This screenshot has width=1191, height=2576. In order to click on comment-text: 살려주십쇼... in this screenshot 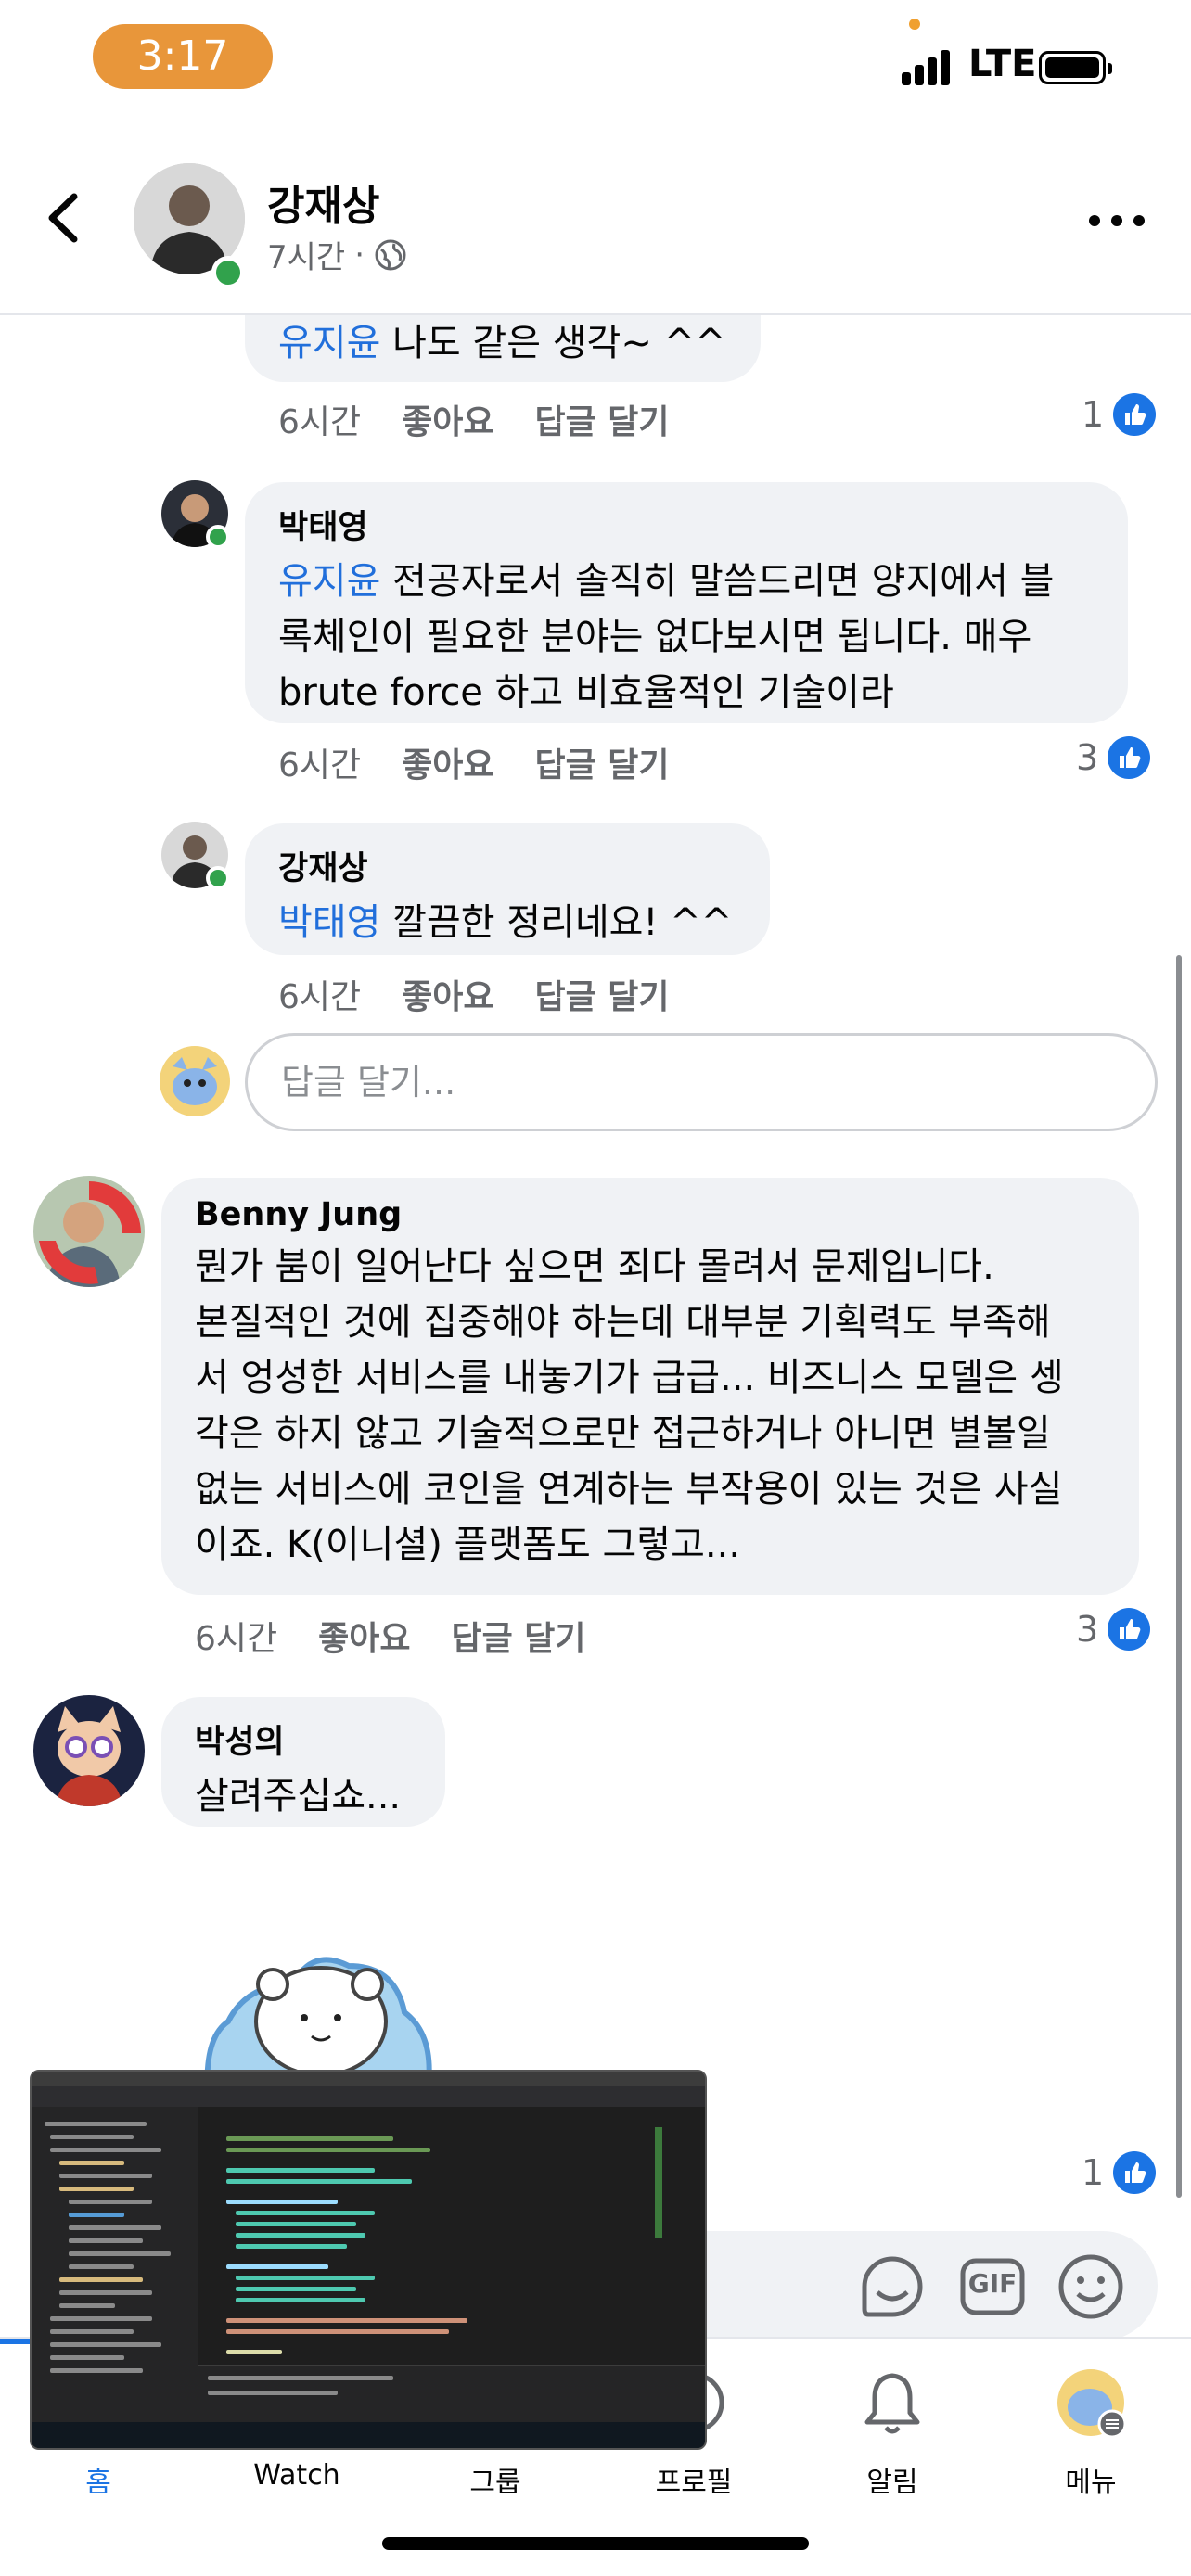, I will do `click(298, 1796)`.